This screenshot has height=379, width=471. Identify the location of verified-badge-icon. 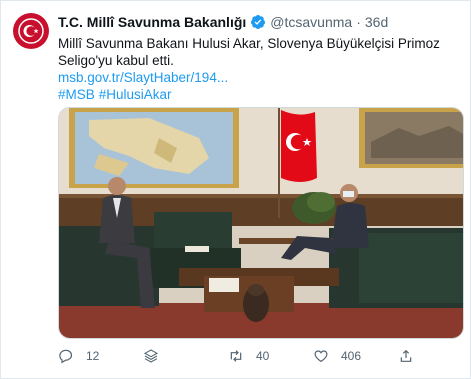
(258, 22).